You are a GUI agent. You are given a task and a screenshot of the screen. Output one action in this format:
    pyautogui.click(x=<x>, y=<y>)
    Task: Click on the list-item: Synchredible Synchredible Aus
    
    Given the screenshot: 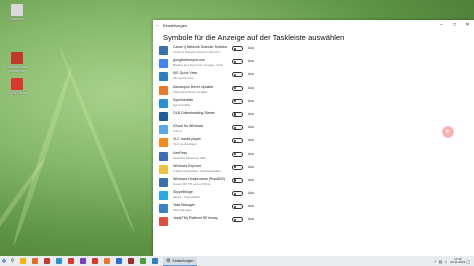 What is the action you would take?
    pyautogui.click(x=227, y=104)
    